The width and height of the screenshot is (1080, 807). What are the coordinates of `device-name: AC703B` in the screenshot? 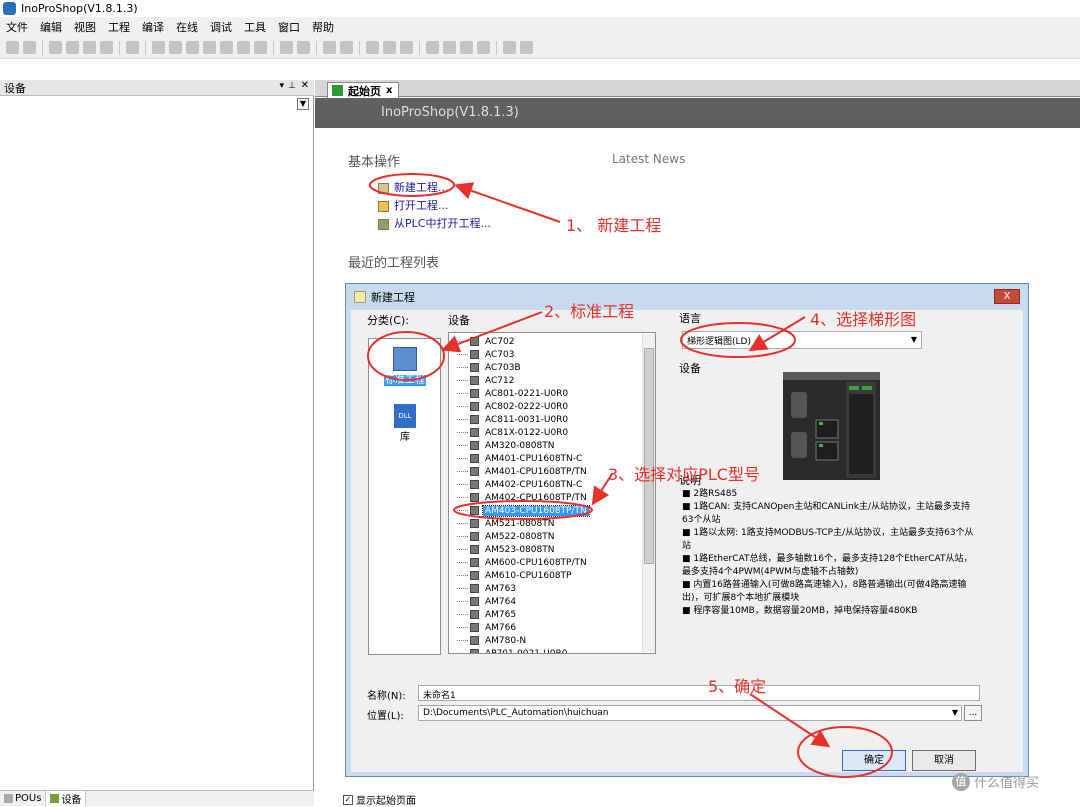 It's located at (503, 367).